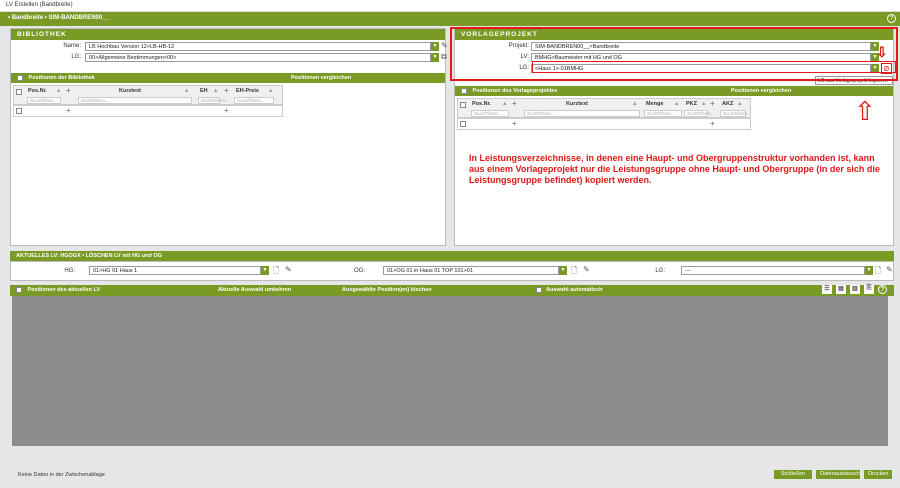 This screenshot has height=488, width=900. I want to click on lg-select: ---, so click(773, 270).